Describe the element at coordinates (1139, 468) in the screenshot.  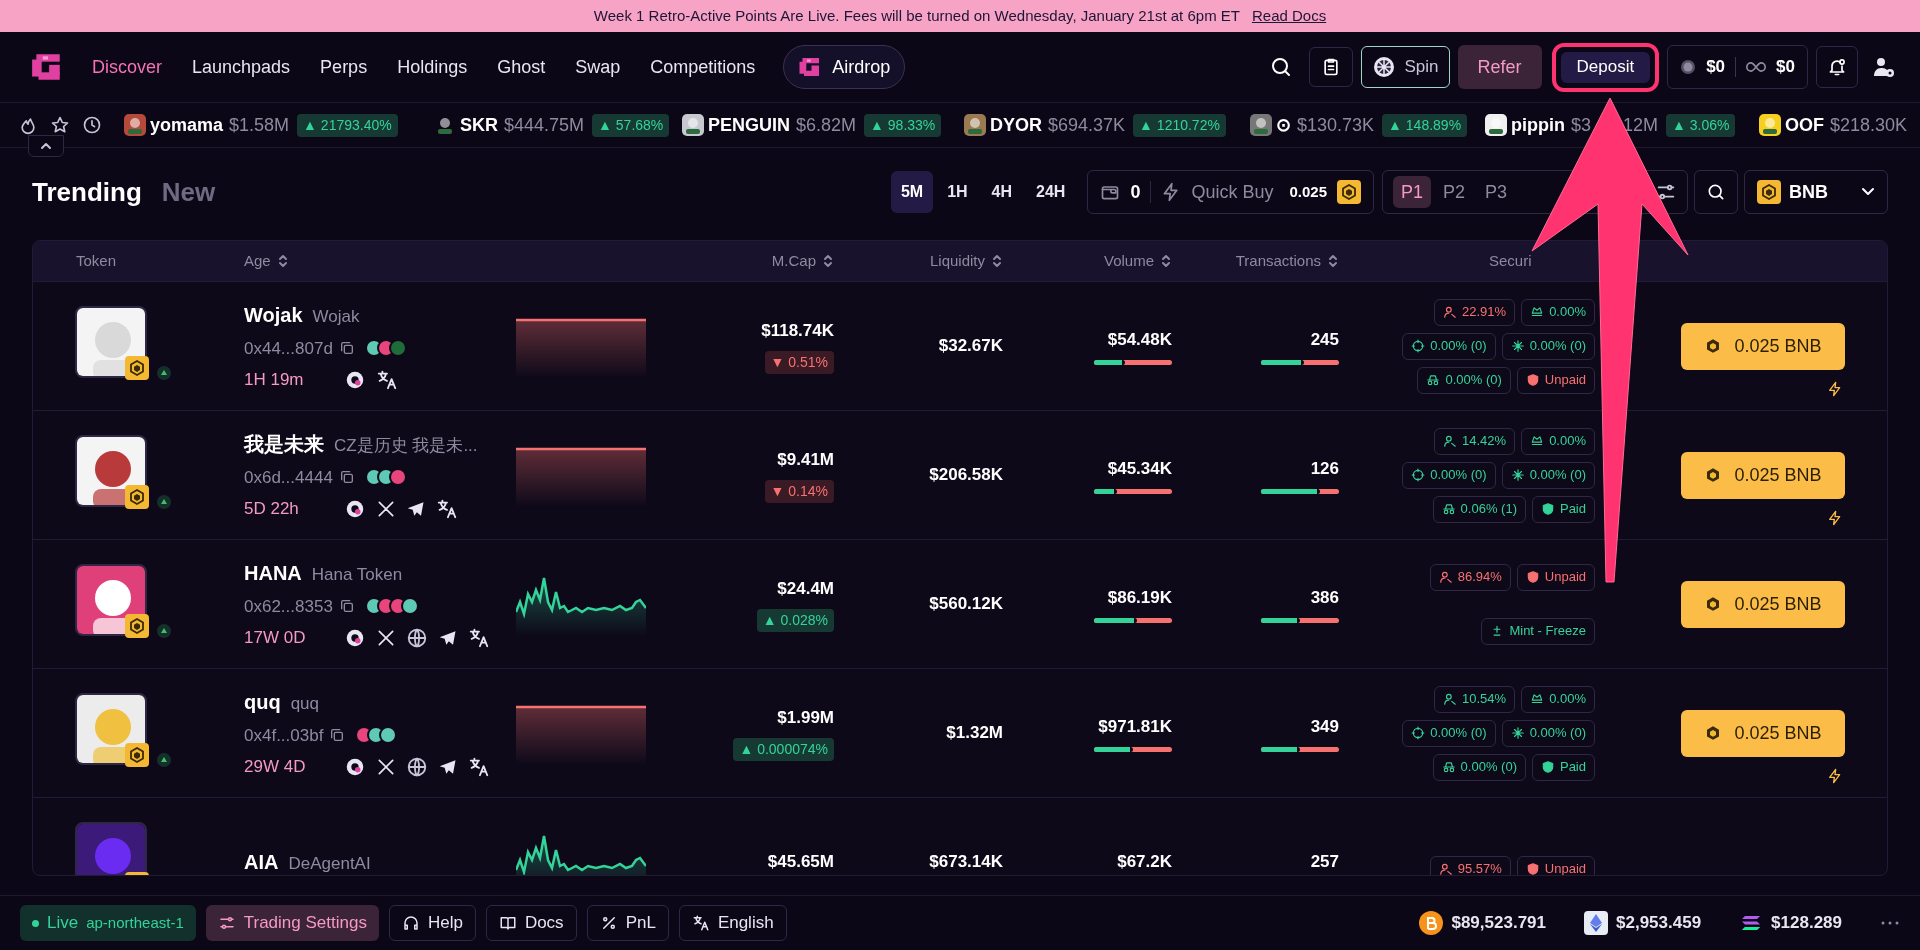
I see `volume-value: $45.34K` at that location.